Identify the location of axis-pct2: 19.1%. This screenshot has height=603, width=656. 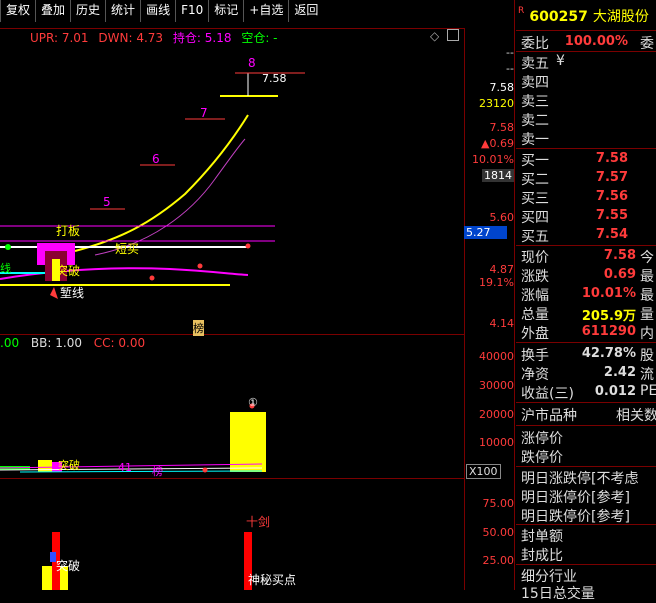
(496, 282).